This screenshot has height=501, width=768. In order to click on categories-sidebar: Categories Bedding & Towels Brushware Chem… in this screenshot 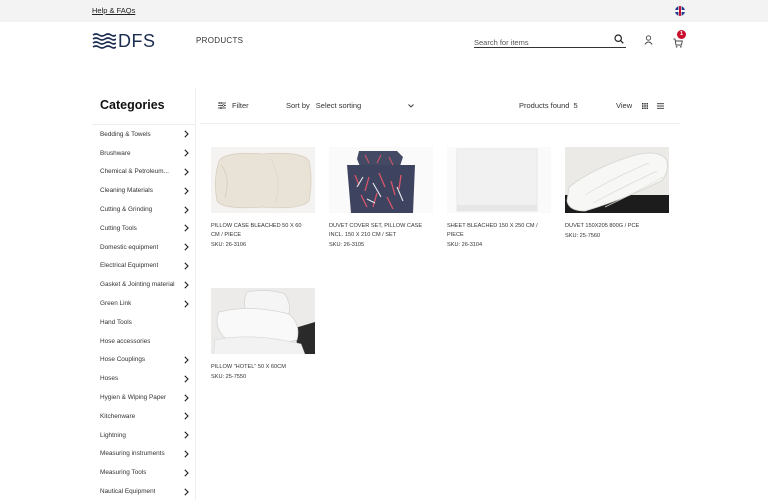, I will do `click(144, 294)`.